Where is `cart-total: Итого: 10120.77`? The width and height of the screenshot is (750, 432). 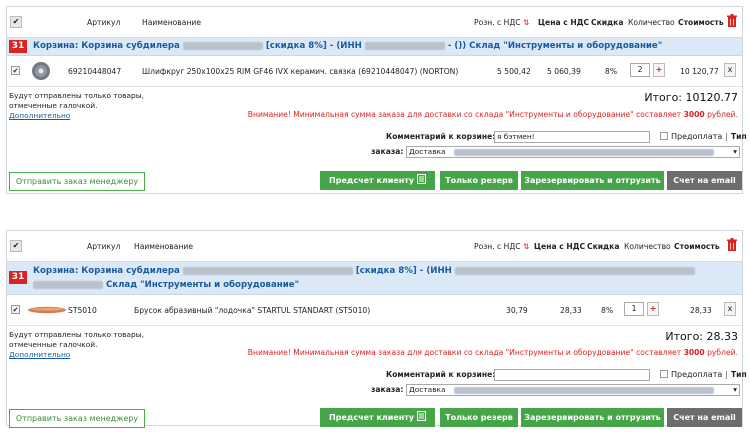 cart-total: Итого: 10120.77 is located at coordinates (691, 97).